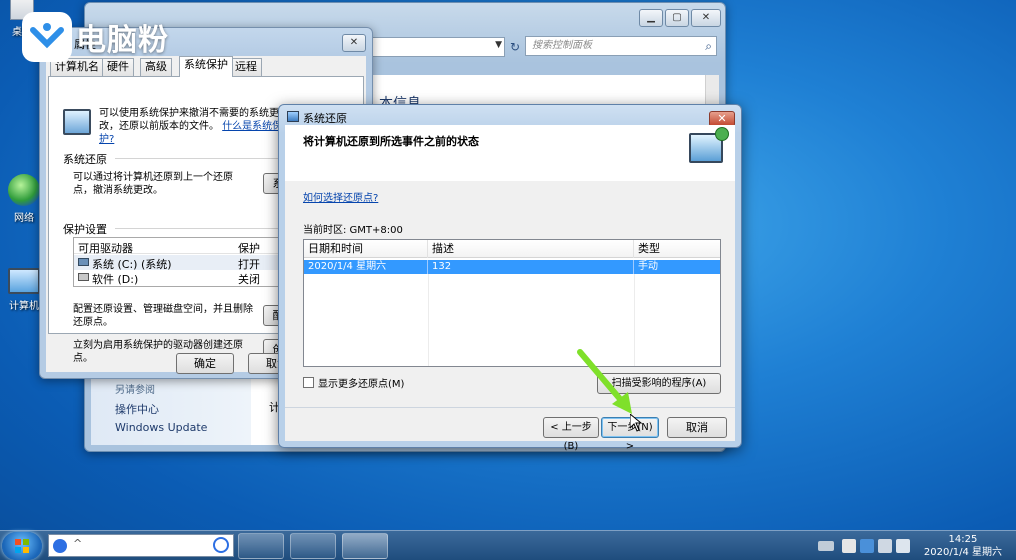 This screenshot has width=1016, height=560. Describe the element at coordinates (24, 190) in the screenshot. I see `globe-icon` at that location.